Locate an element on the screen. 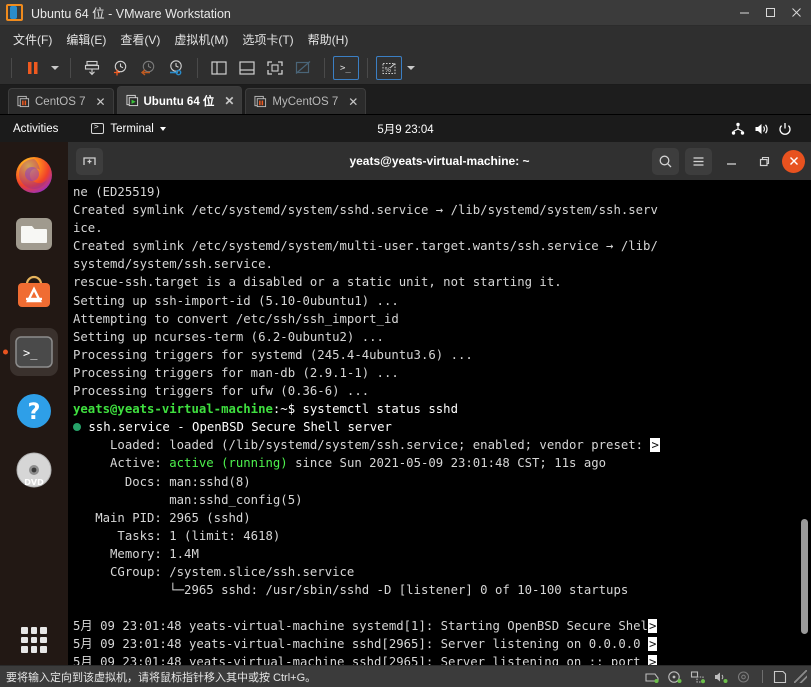 The height and width of the screenshot is (687, 811). send-ctrl-alt-del-button is located at coordinates (92, 68).